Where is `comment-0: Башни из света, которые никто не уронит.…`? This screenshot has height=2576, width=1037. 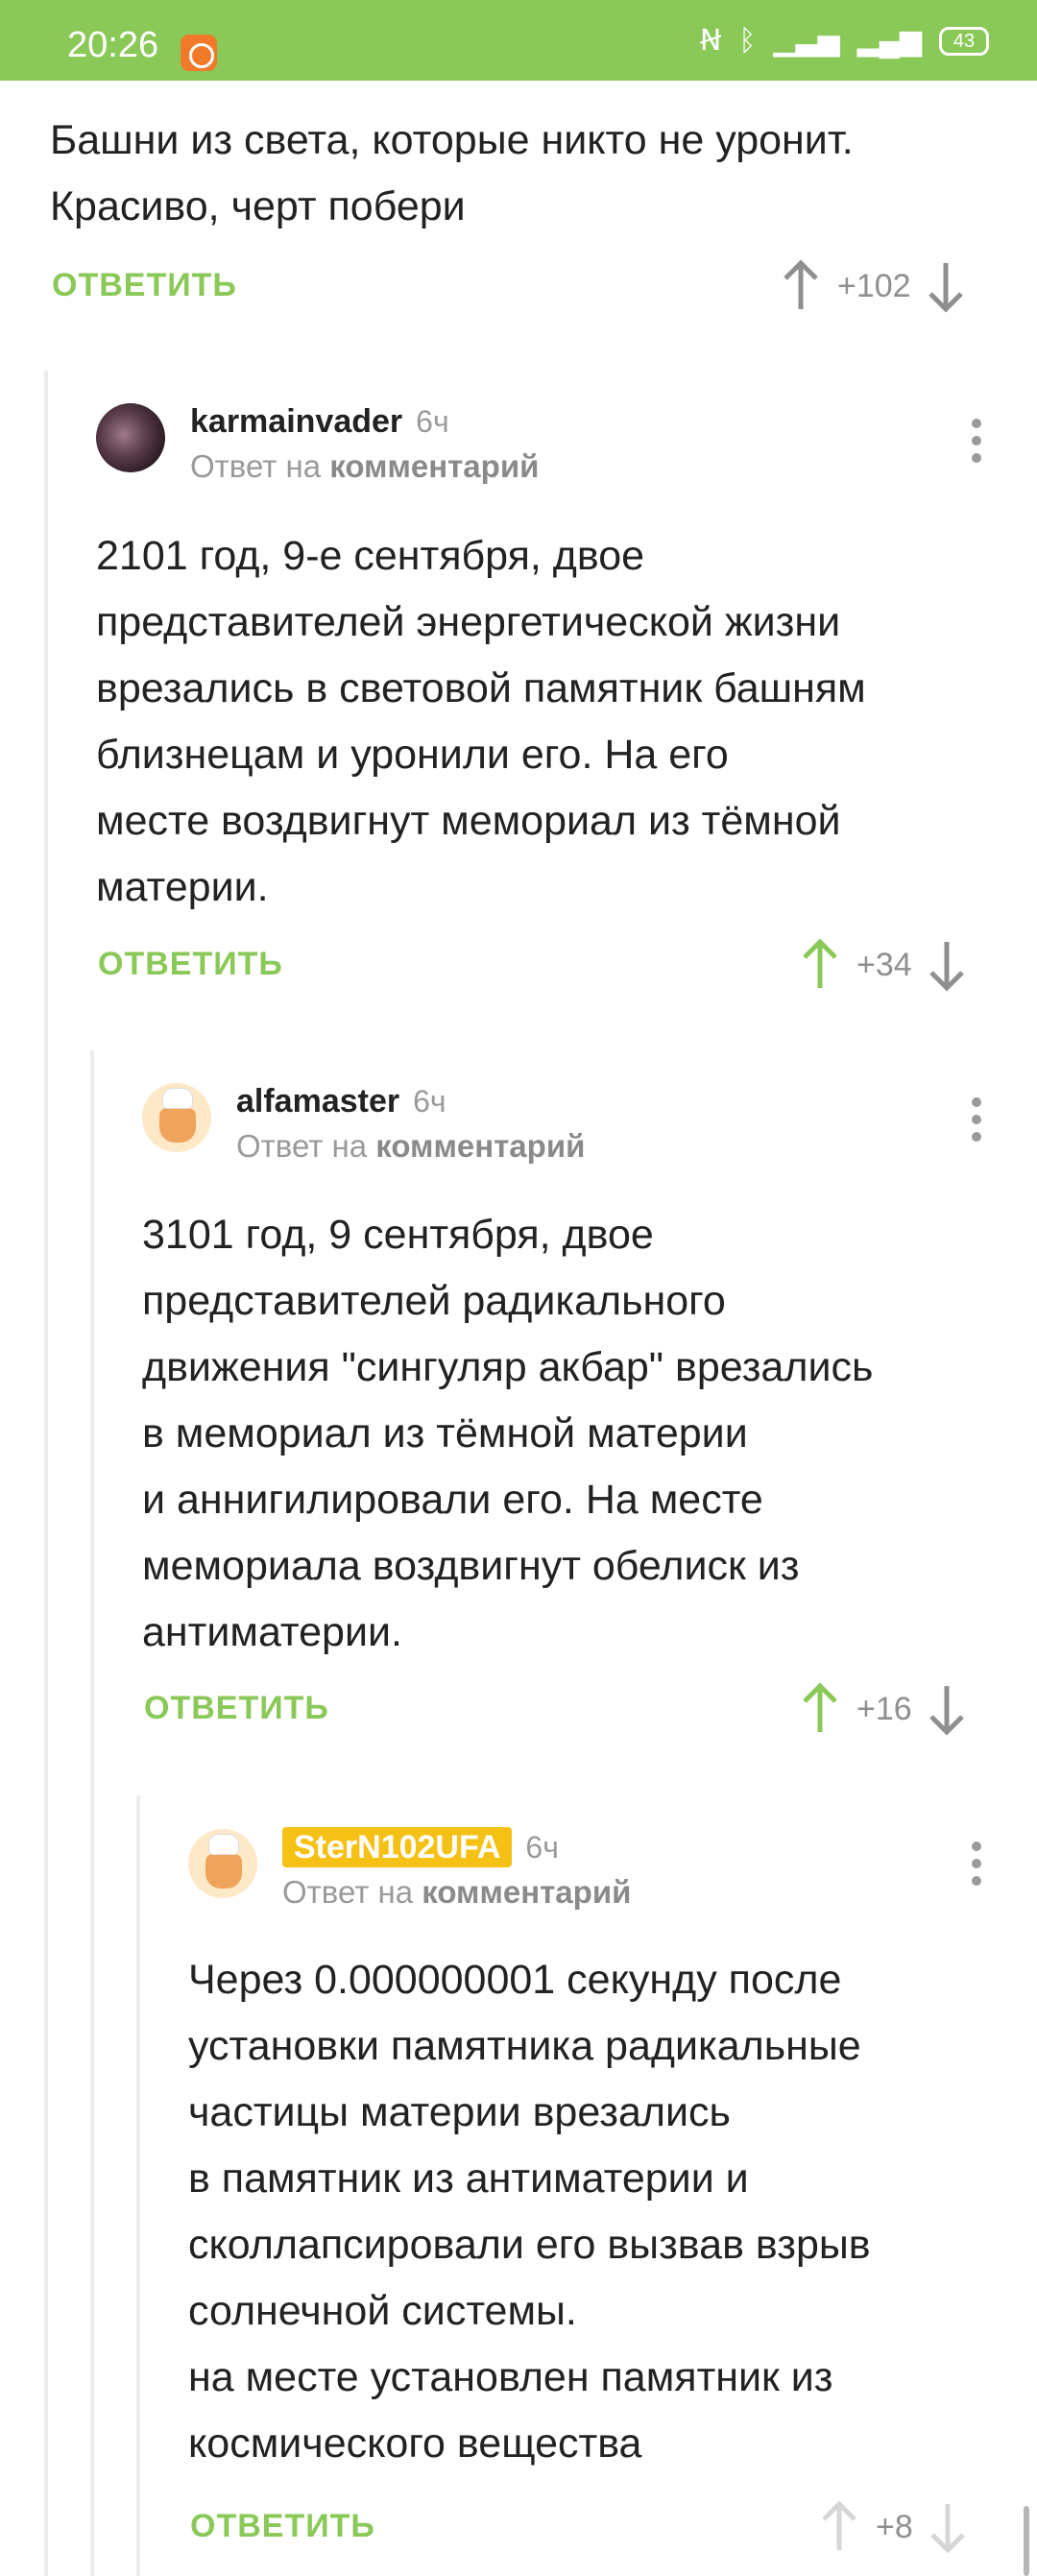
comment-0: Башни из света, которые никто не уронит.… is located at coordinates (525, 174).